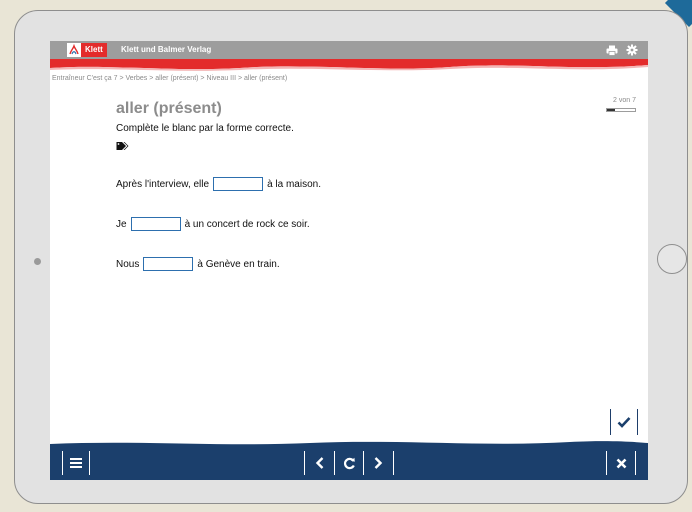  I want to click on refresh-button, so click(349, 463).